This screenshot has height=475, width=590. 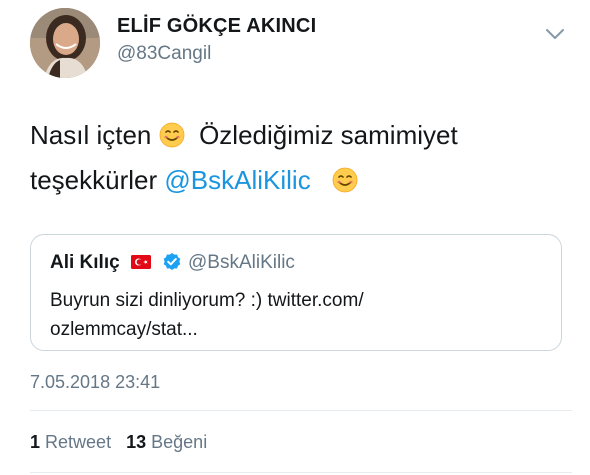 What do you see at coordinates (172, 262) in the screenshot?
I see `verified-badge-icon` at bounding box center [172, 262].